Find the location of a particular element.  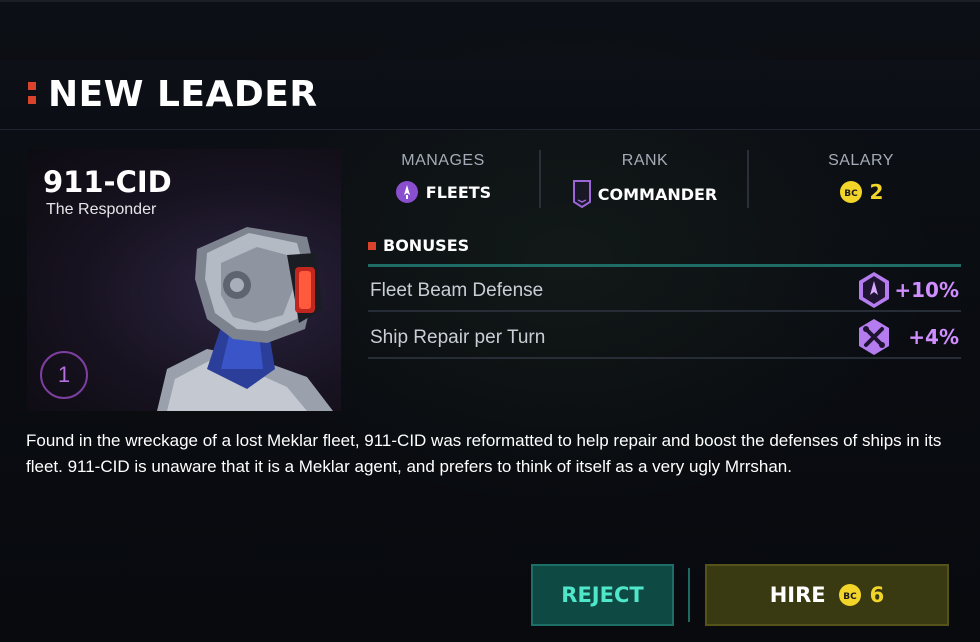

stat-manages-value: FLEETS is located at coordinates (458, 192).